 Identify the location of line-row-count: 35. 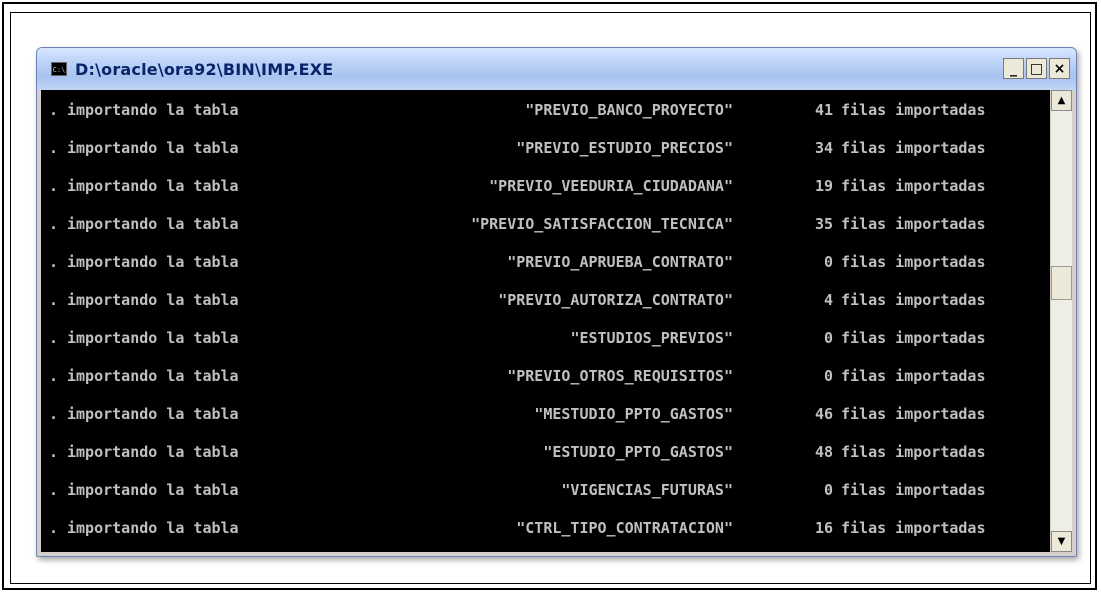
(823, 224).